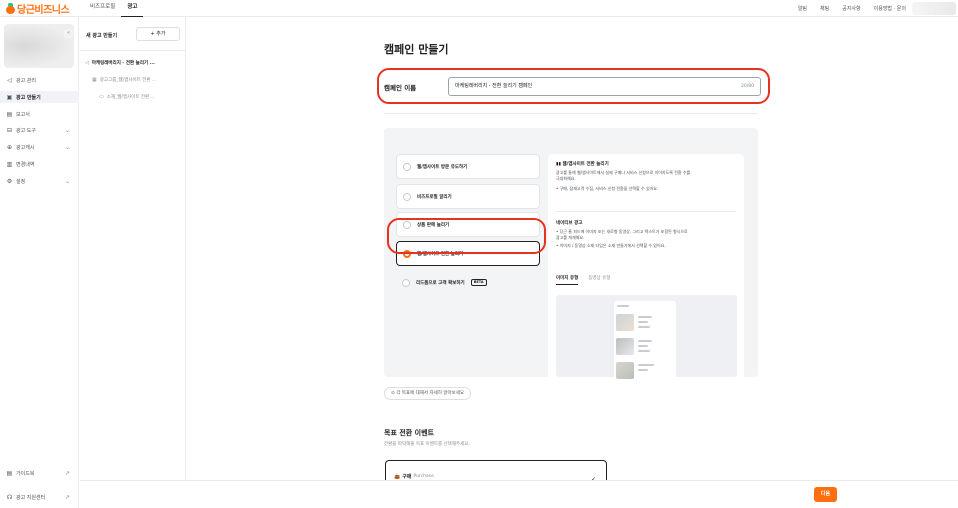 Image resolution: width=958 pixels, height=508 pixels. What do you see at coordinates (582, 164) in the screenshot?
I see `detail-title: ▮▮ 웹/앱사이트 전환 늘리기` at bounding box center [582, 164].